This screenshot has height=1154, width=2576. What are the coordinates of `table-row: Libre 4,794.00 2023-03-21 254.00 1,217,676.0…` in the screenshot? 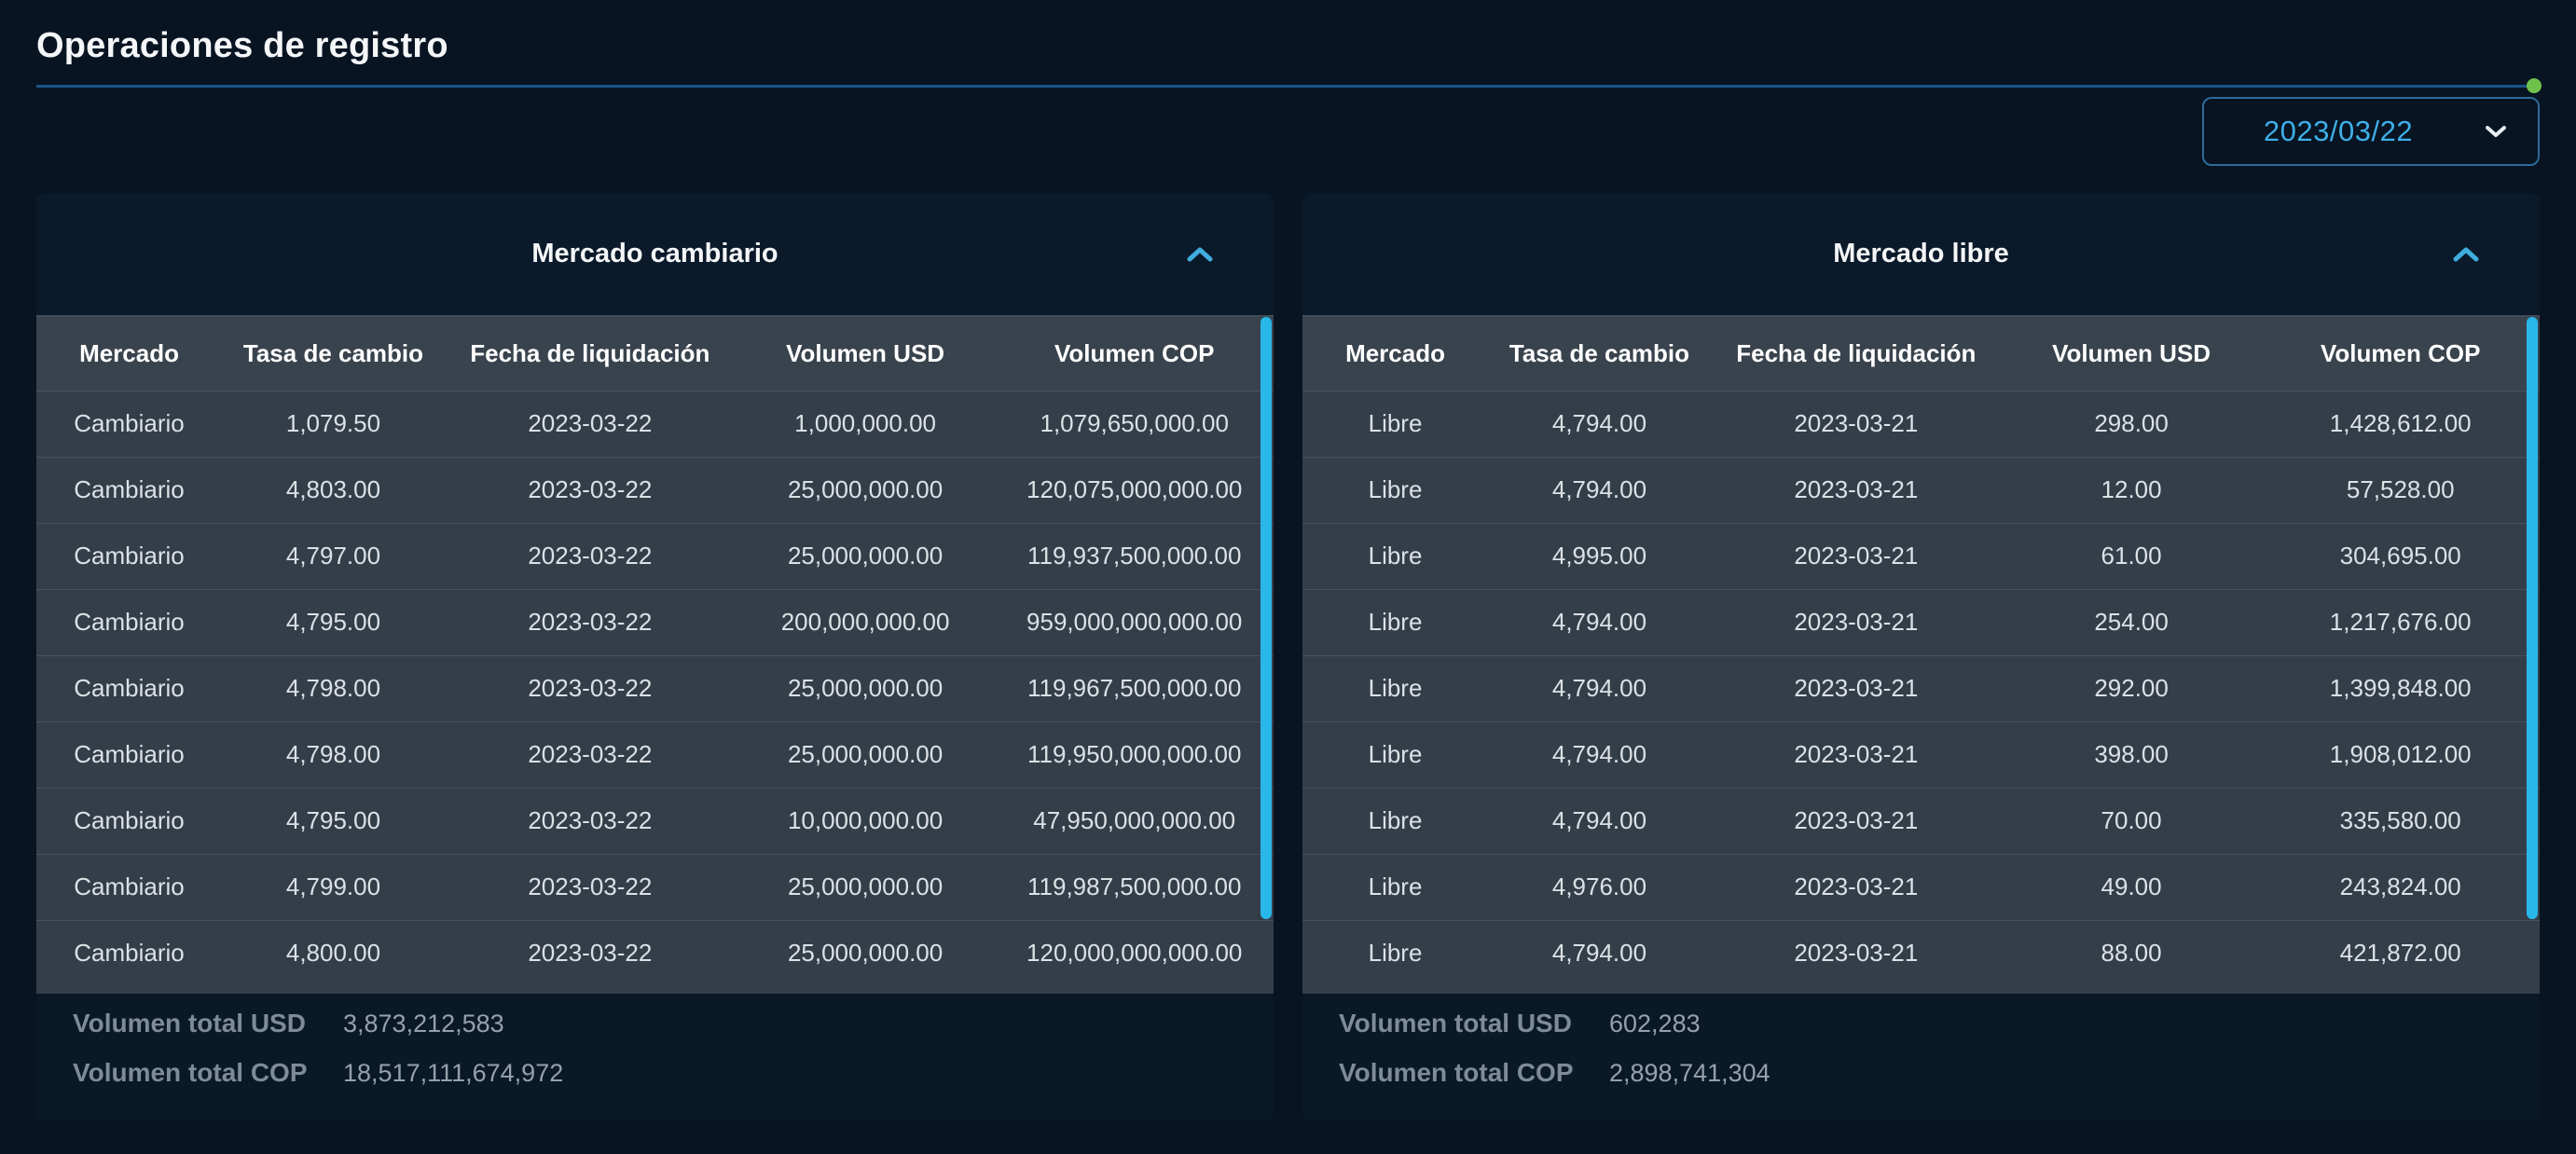 It's located at (1921, 622).